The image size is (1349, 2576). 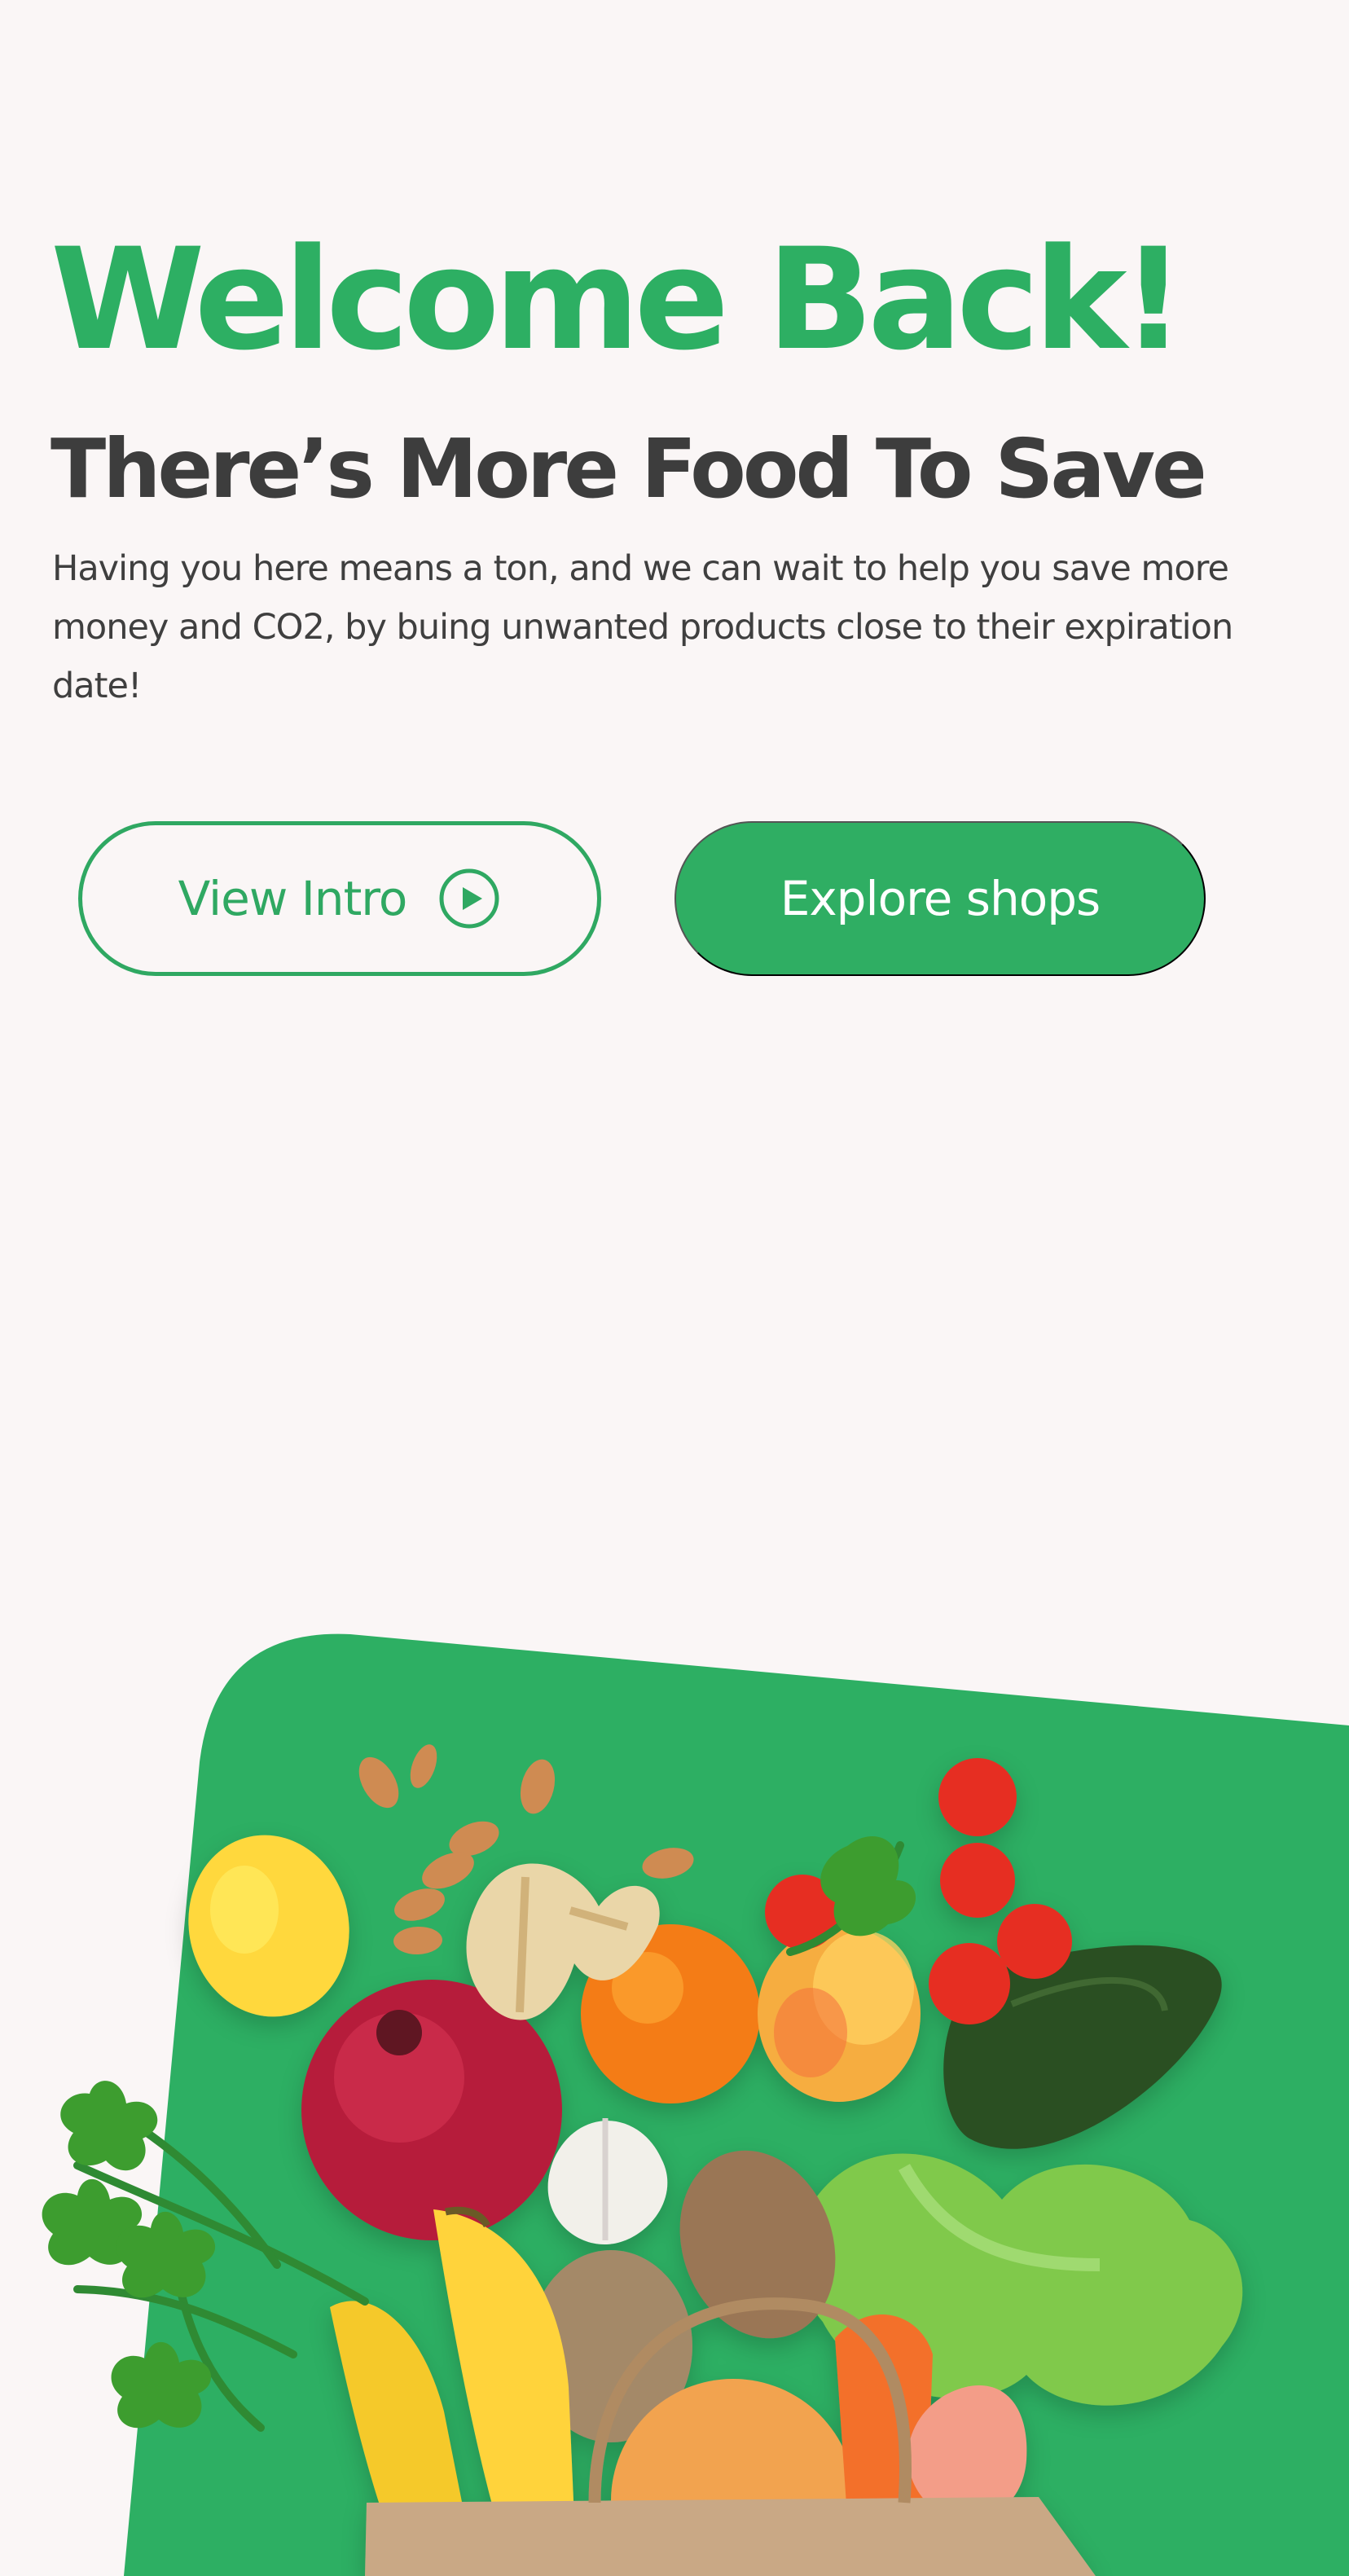 I want to click on explore-shops-label: Explore shops, so click(x=940, y=898).